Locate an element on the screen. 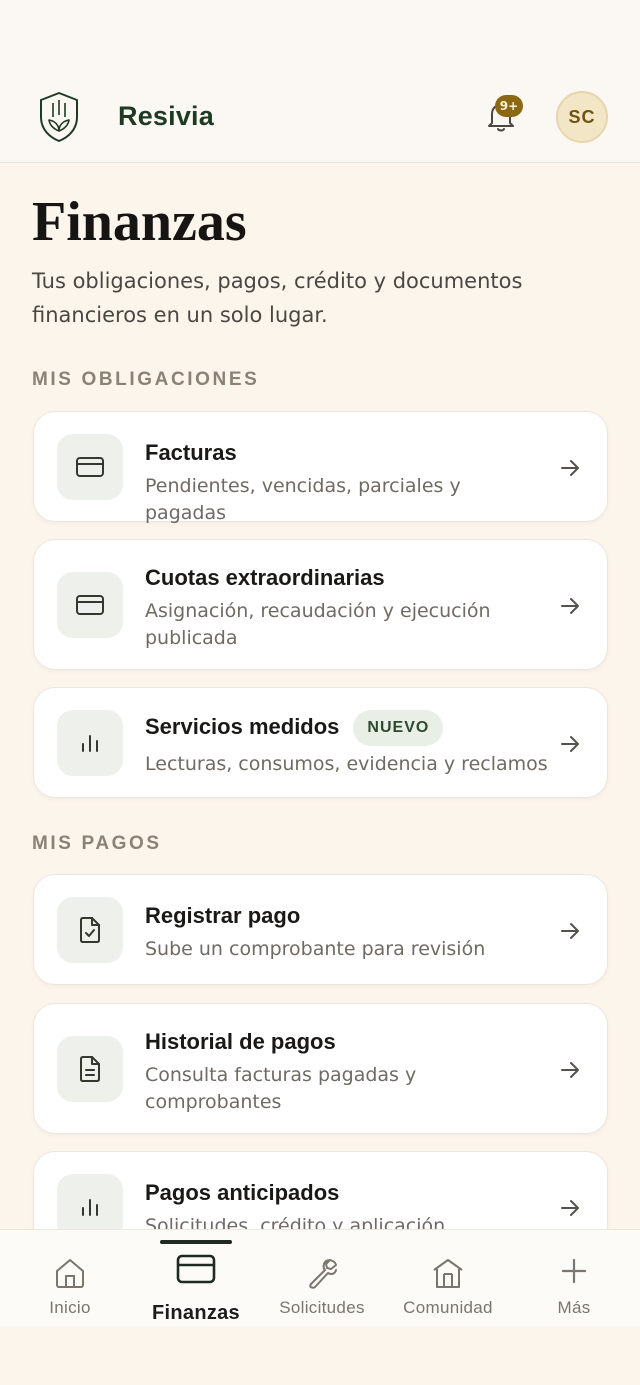  card-description: Sube un comprobante para revisión is located at coordinates (315, 949).